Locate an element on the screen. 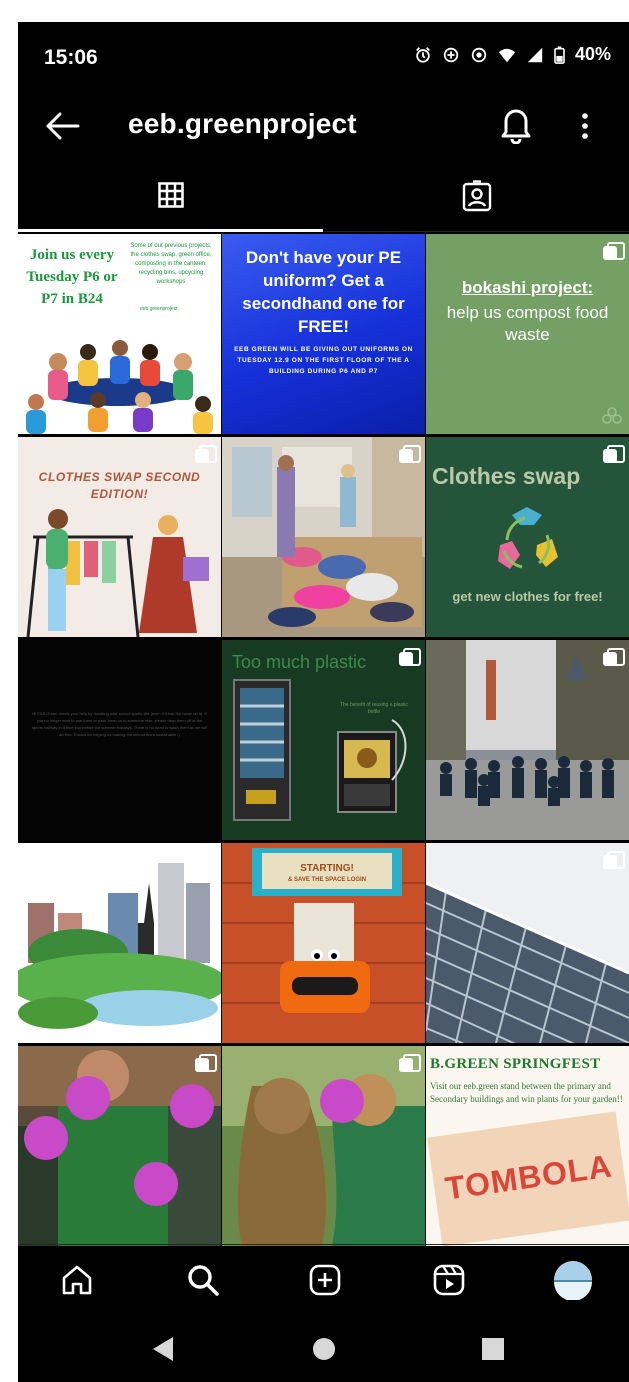 This screenshot has width=629, height=1382. post-caption: The benefit of reusing a plastic bottle is located at coordinates (374, 708).